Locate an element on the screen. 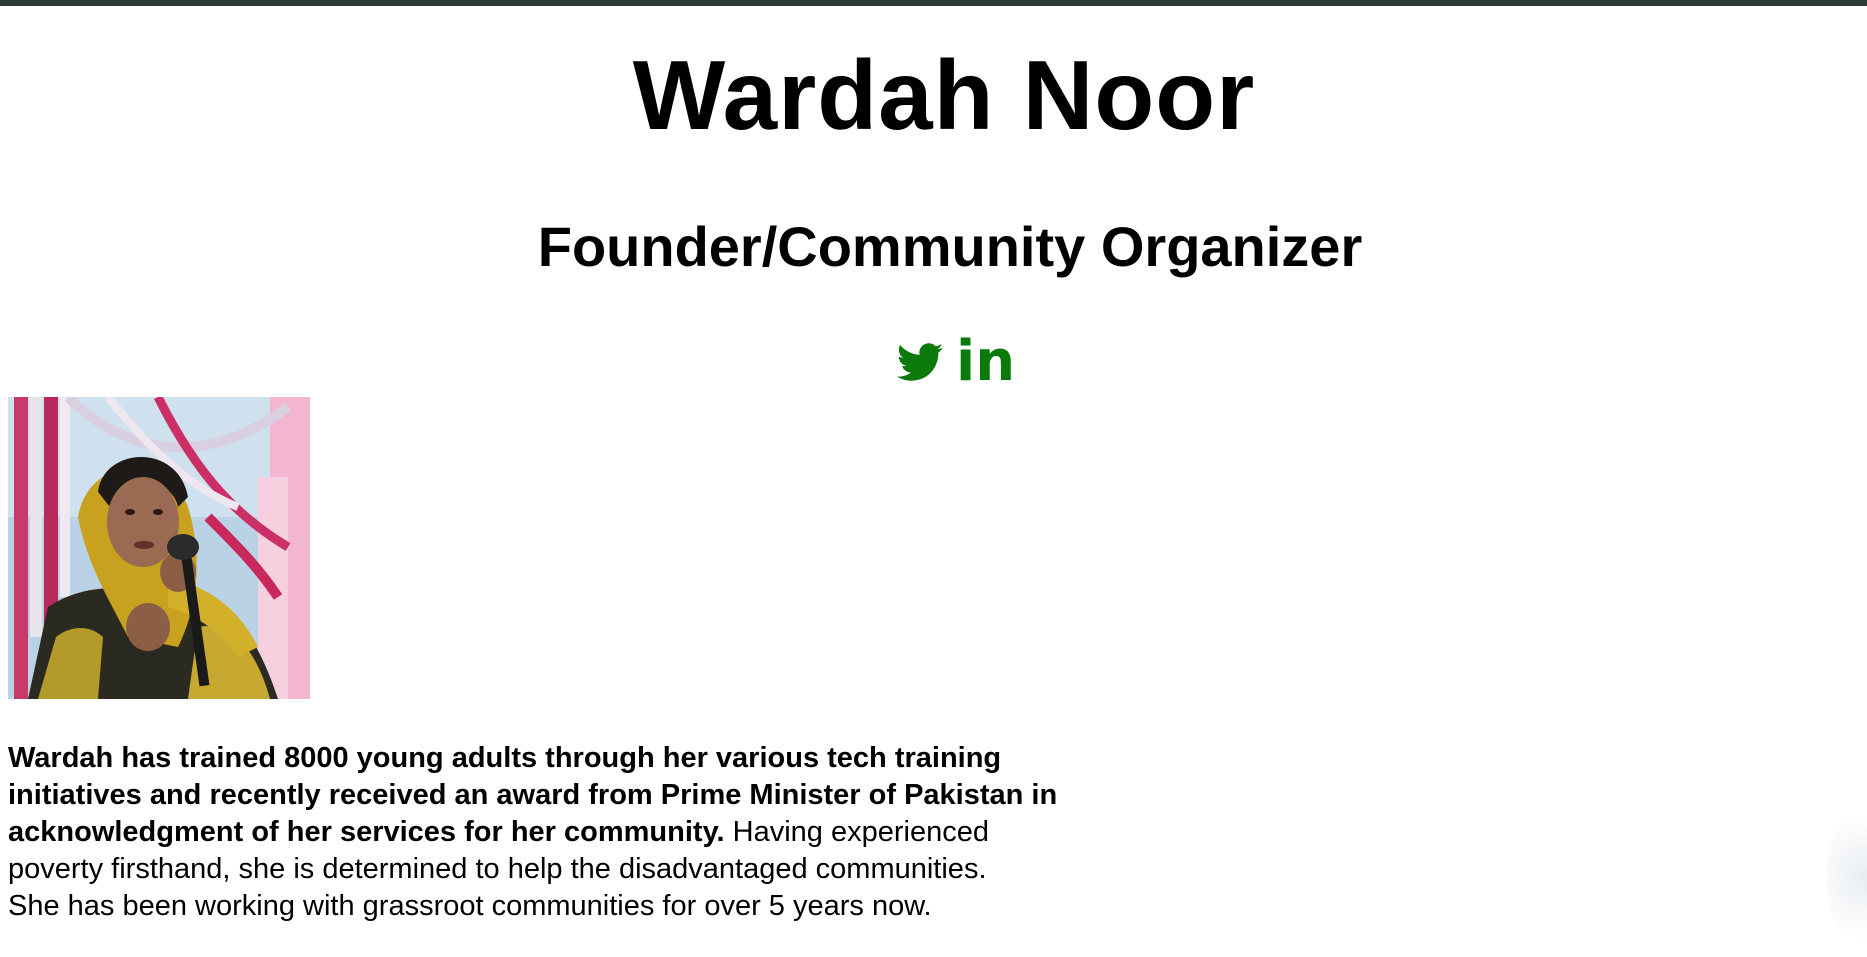 This screenshot has height=957, width=1867. linkedin-link: in is located at coordinates (985, 362).